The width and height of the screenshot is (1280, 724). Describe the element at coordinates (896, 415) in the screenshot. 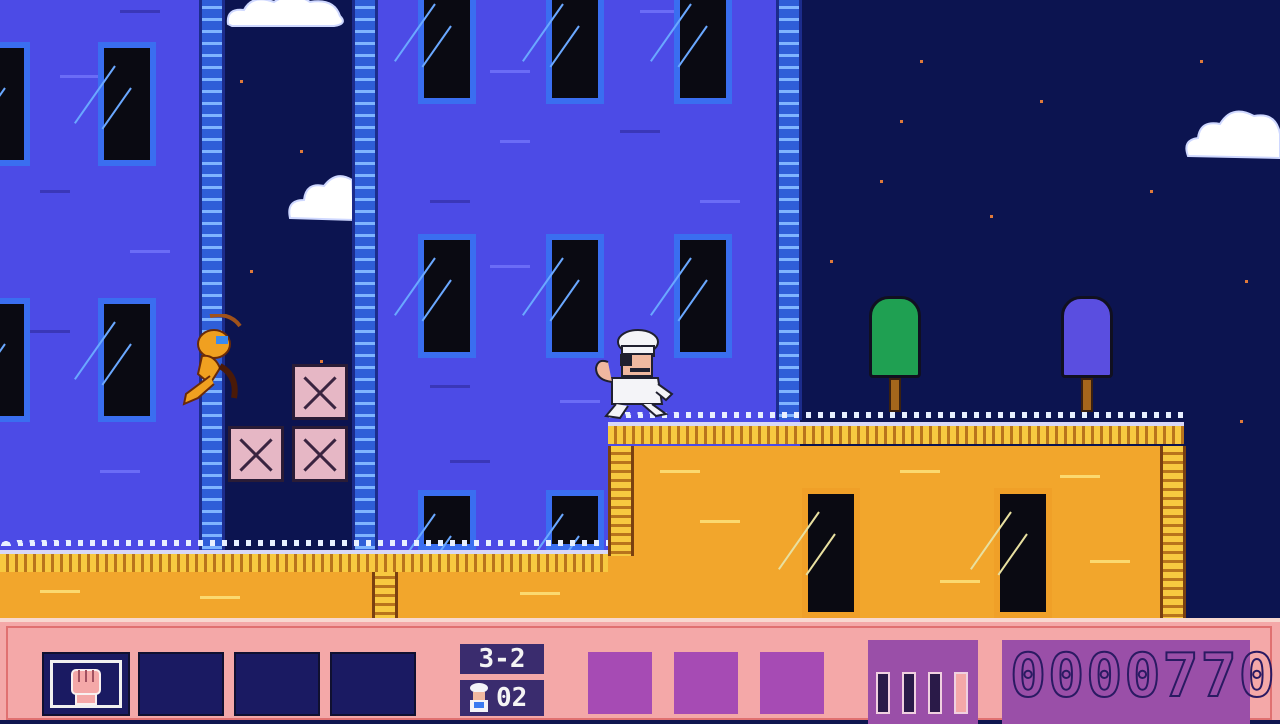

I see `snow-cap` at that location.